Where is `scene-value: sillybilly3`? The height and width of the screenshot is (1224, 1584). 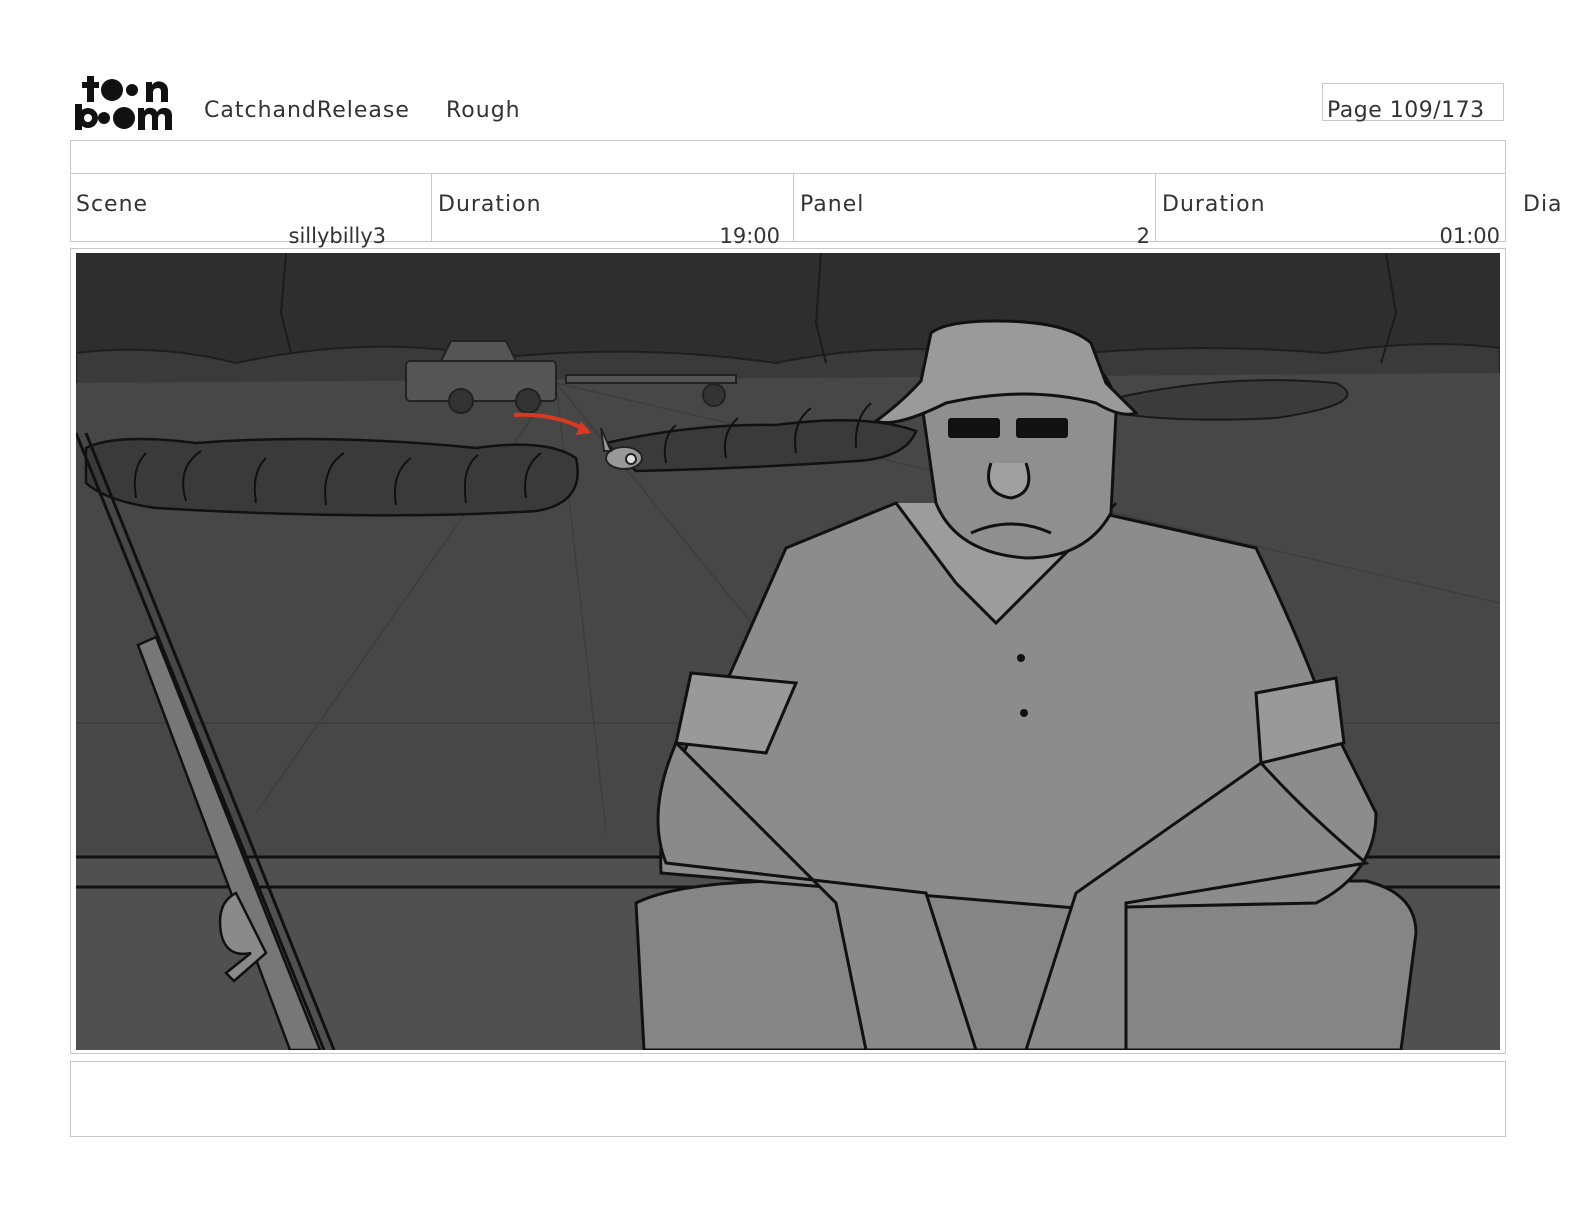
scene-value: sillybilly3 is located at coordinates (337, 236).